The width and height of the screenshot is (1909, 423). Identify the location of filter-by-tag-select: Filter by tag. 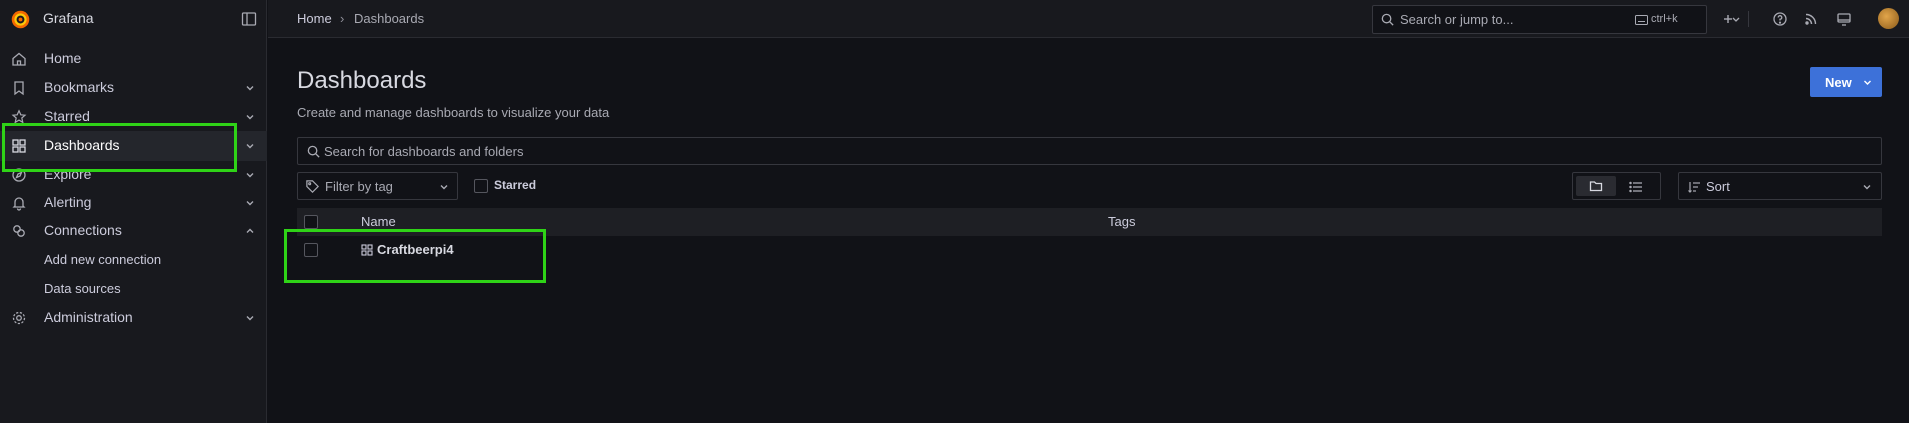
(377, 186).